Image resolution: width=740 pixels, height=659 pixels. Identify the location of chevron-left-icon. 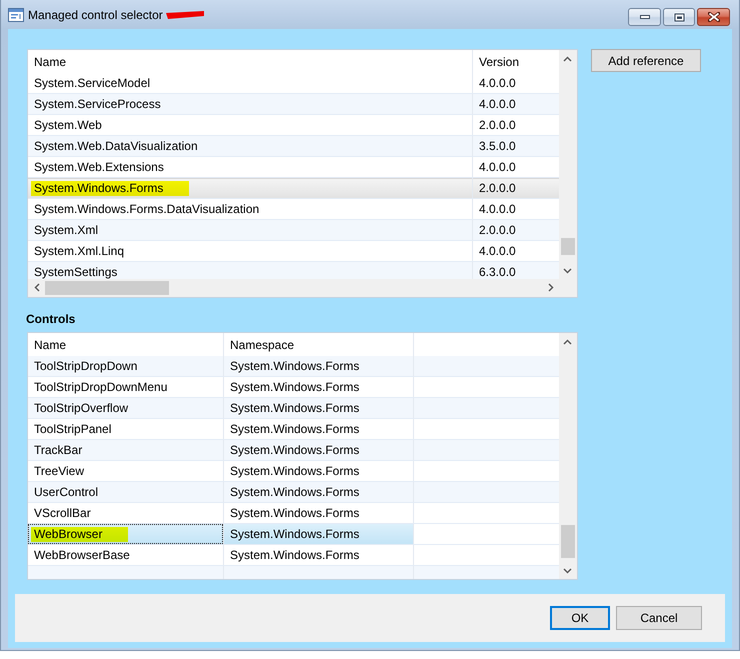
(37, 287).